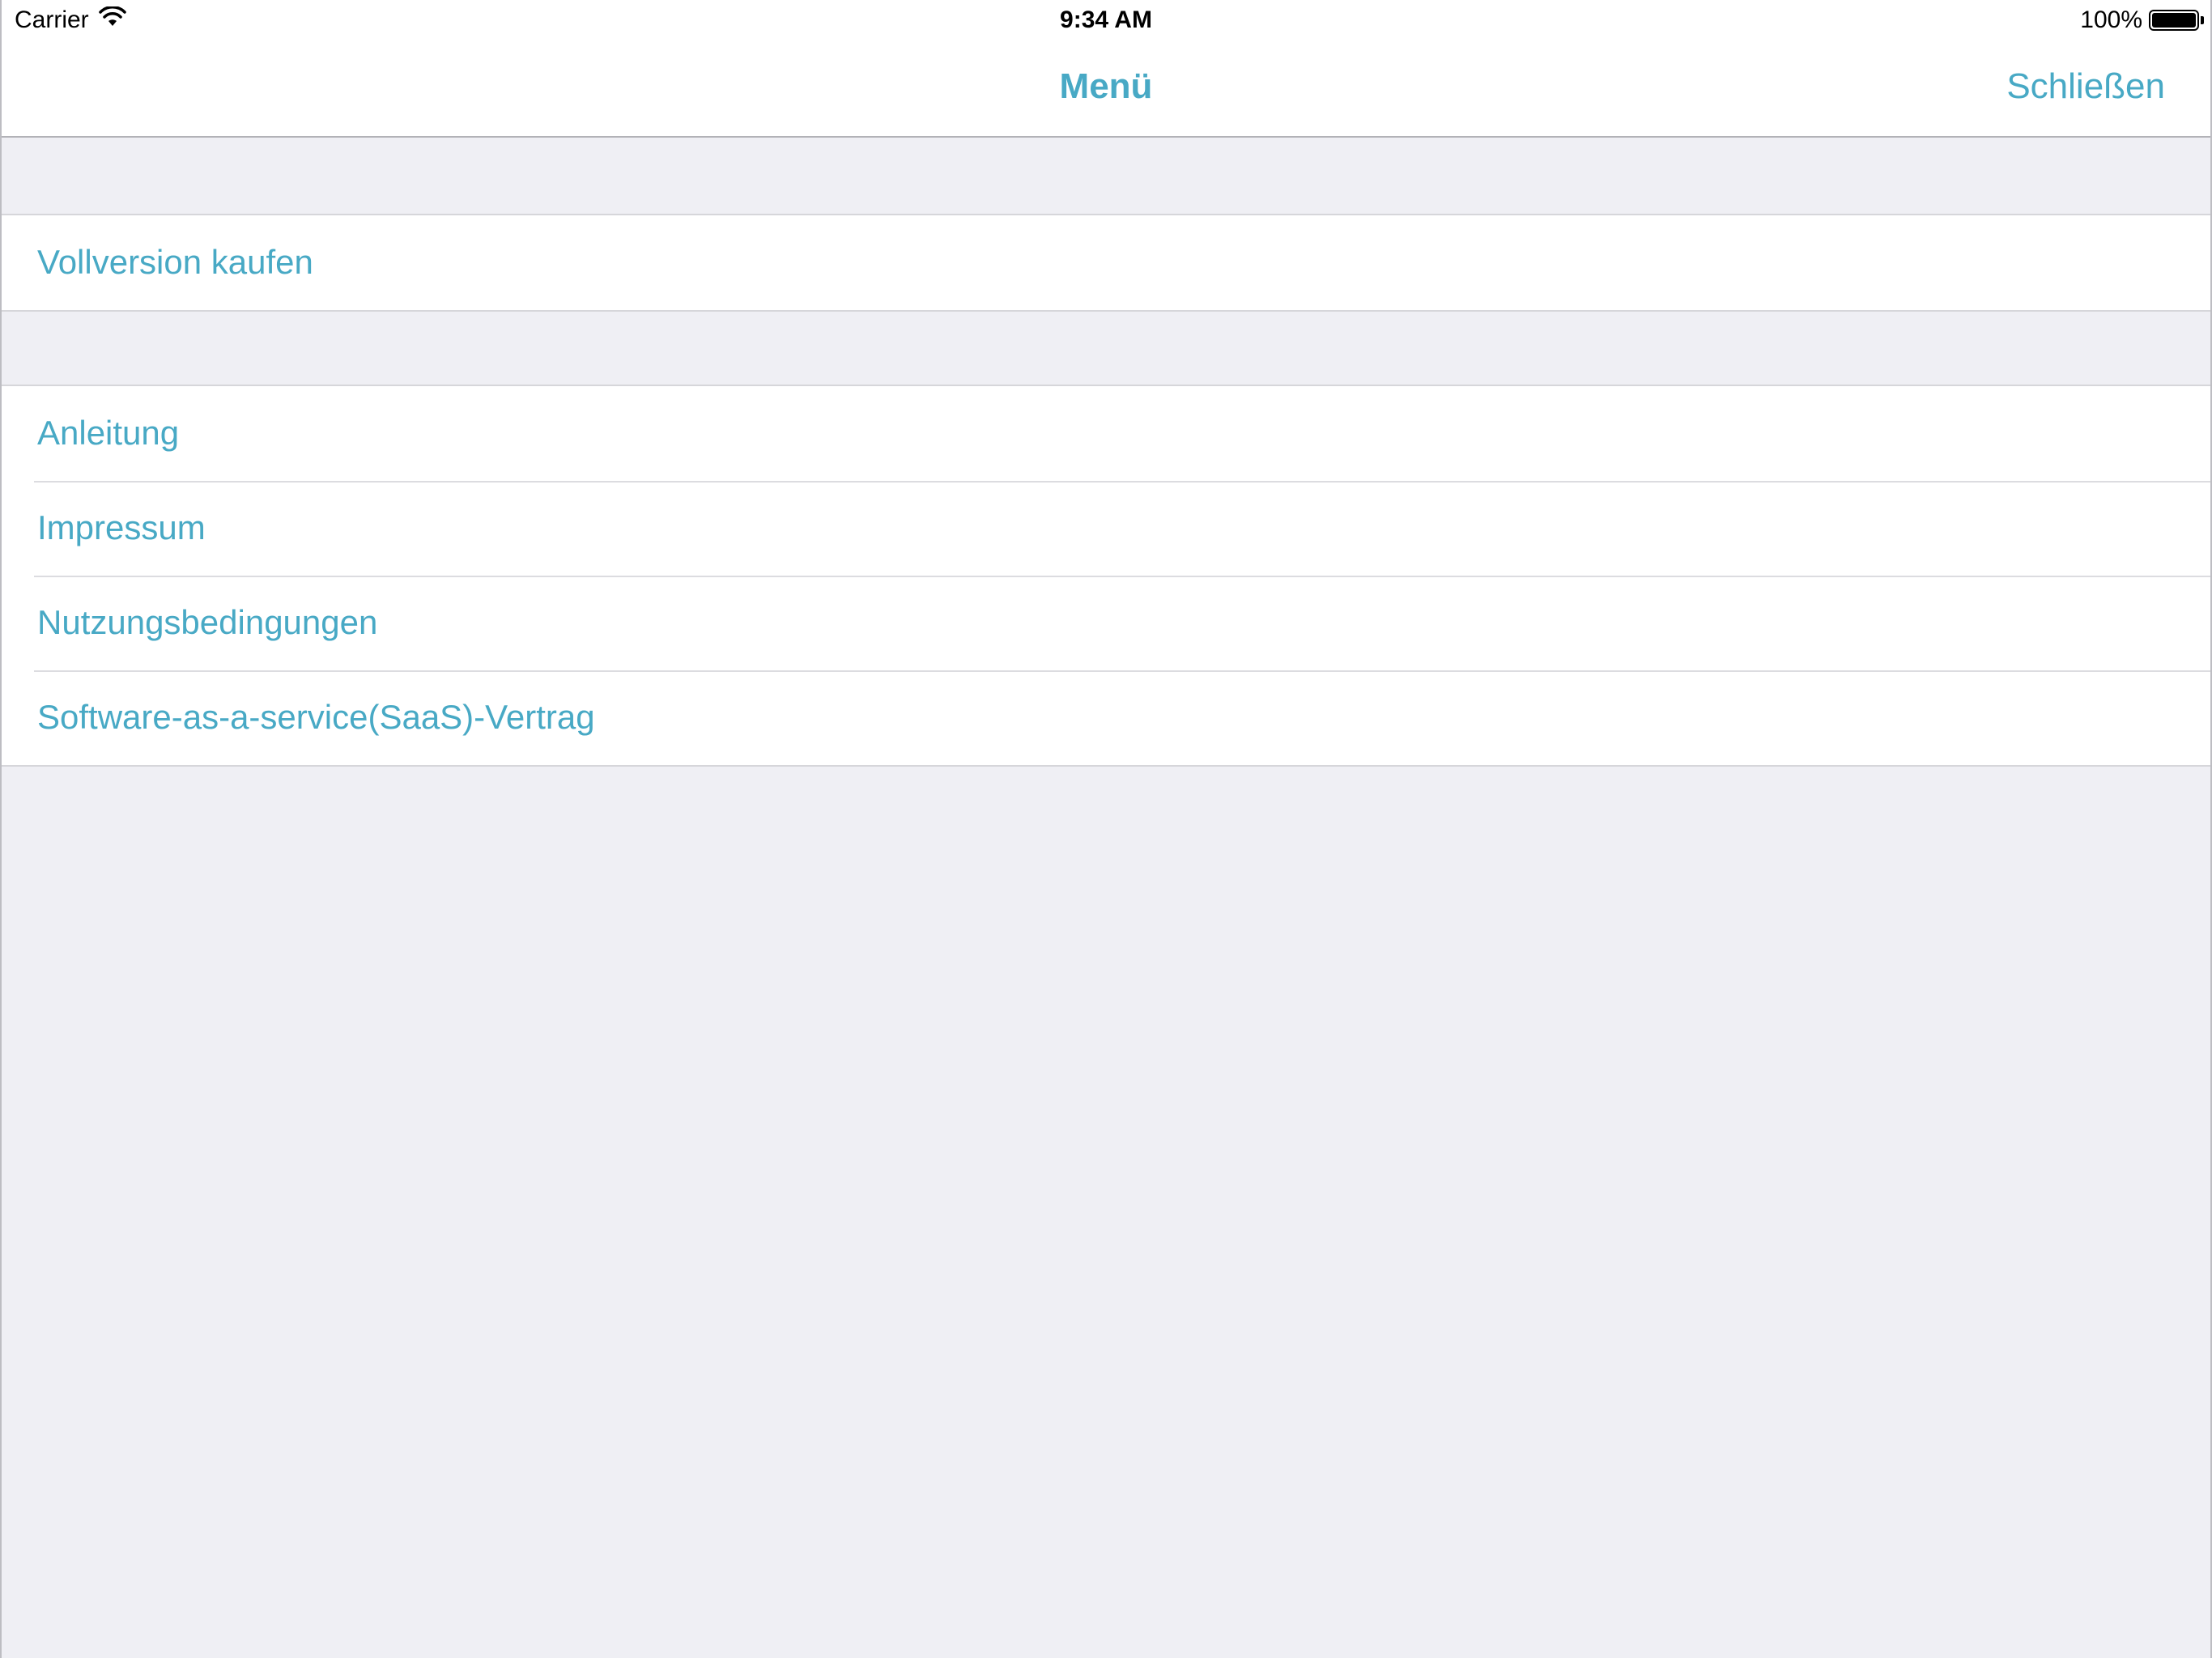 This screenshot has height=1658, width=2212. Describe the element at coordinates (122, 527) in the screenshot. I see `menu-item-label: Impressum` at that location.